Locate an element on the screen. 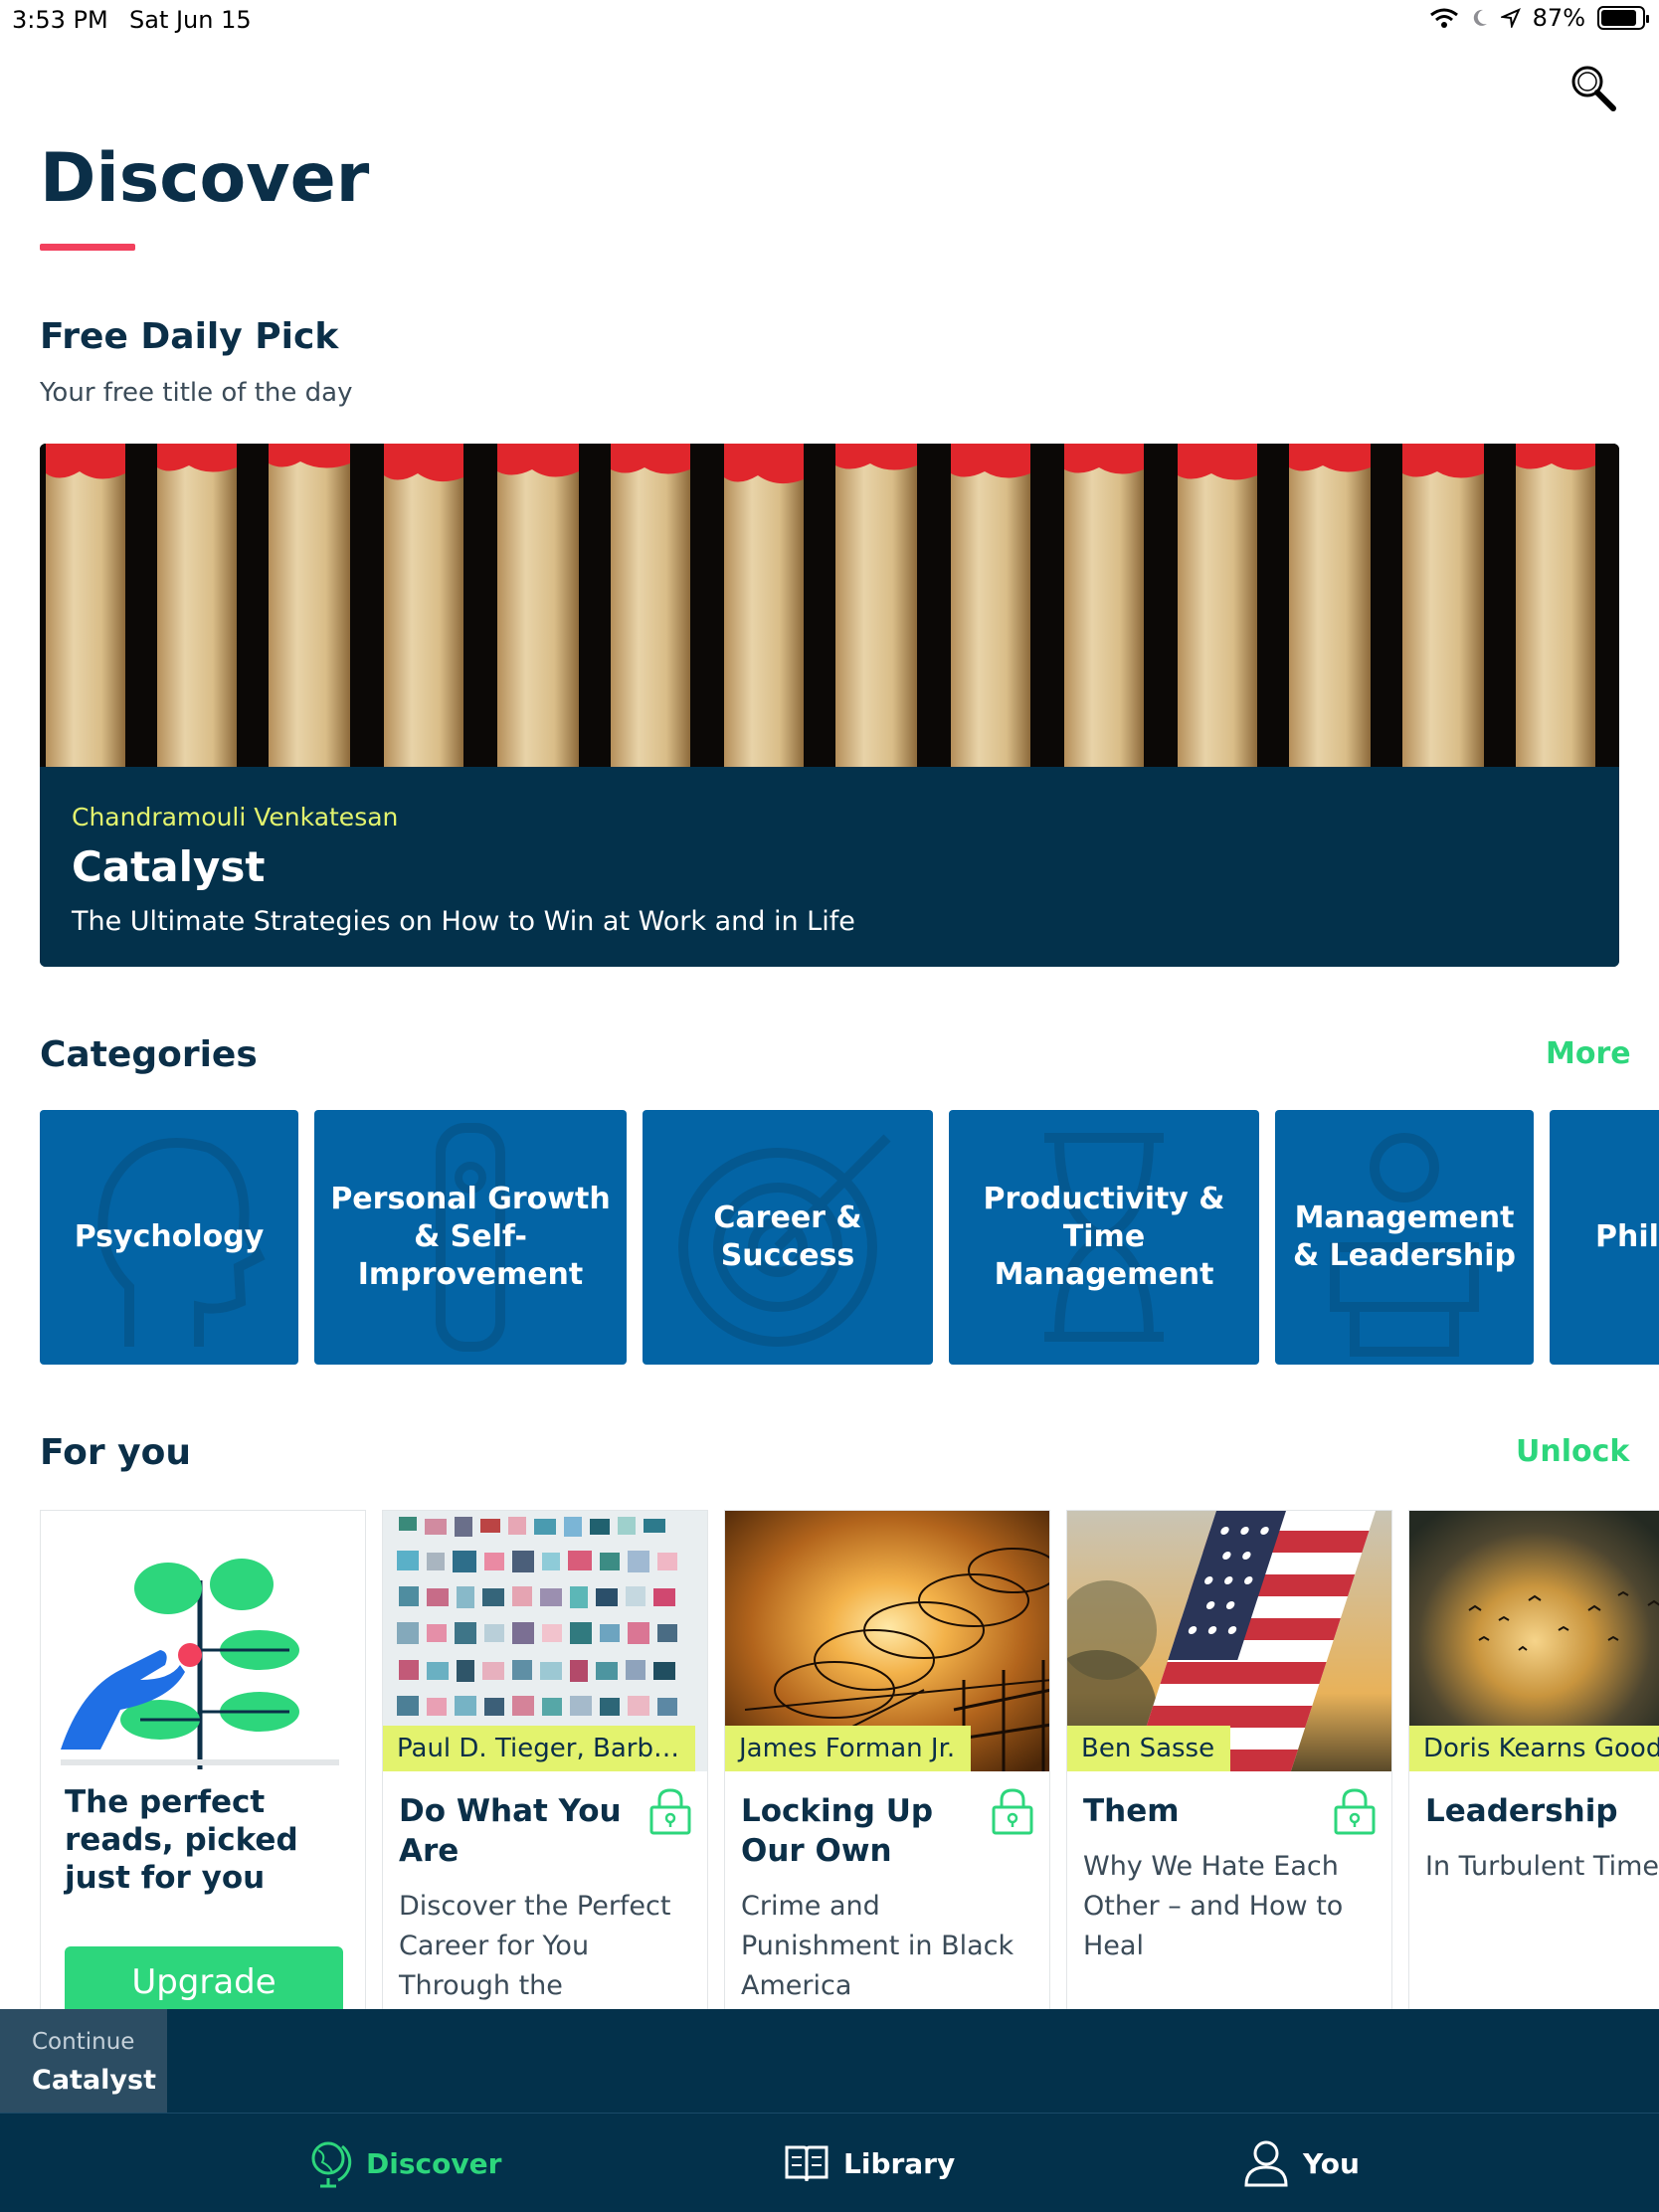 This screenshot has width=1659, height=2212. tab-bar: Discover Library You is located at coordinates (829, 2162).